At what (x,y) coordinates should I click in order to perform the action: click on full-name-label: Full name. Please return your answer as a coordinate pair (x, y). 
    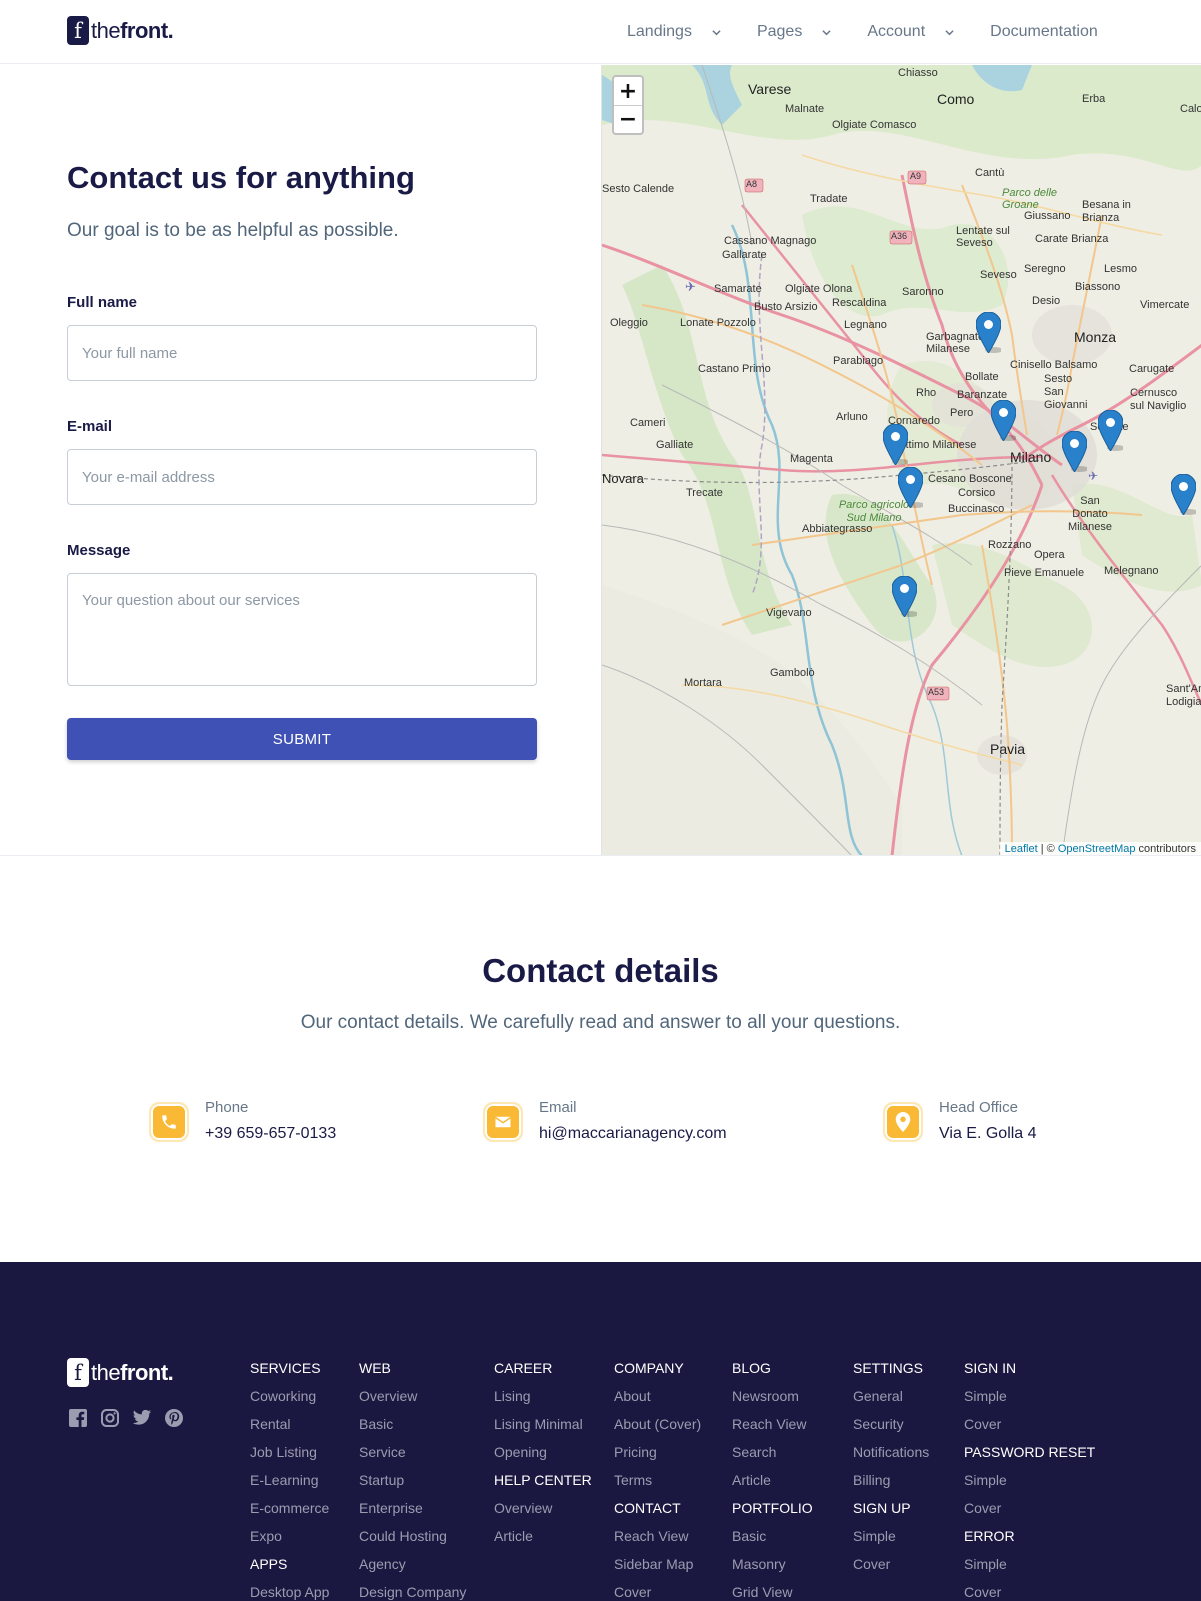
    Looking at the image, I should click on (102, 302).